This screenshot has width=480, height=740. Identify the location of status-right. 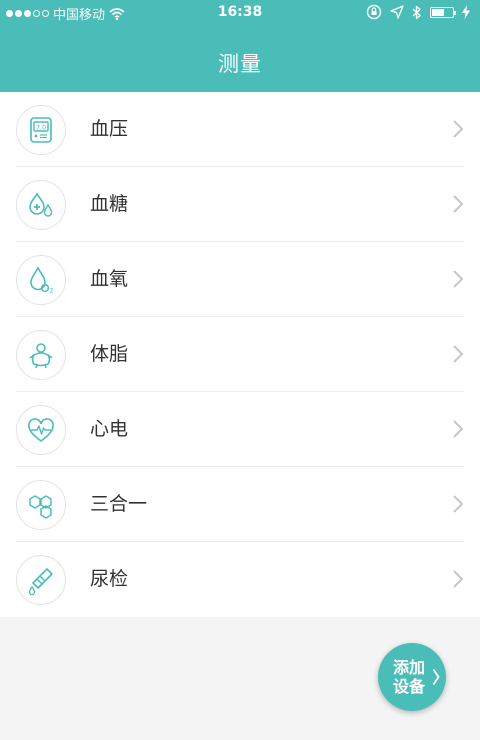
(418, 12).